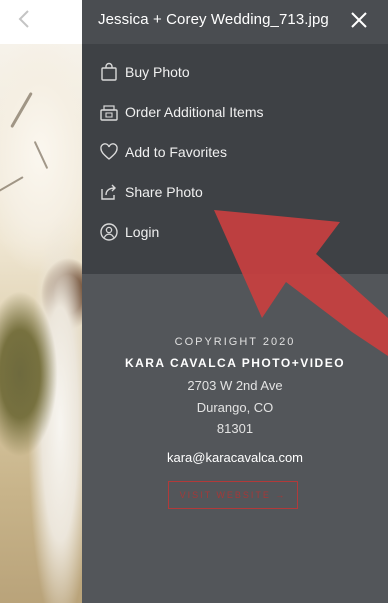  What do you see at coordinates (213, 19) in the screenshot?
I see `photo-title: Jessica + Corey Wedding_713.jpg` at bounding box center [213, 19].